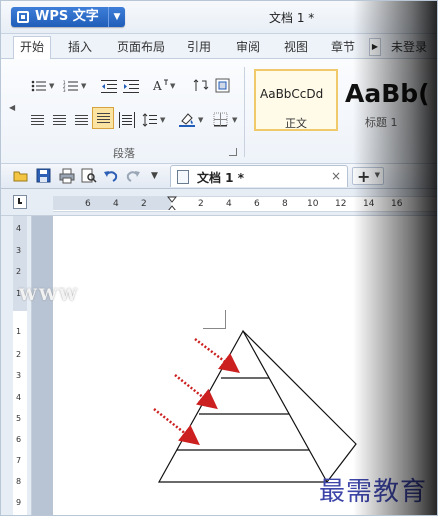 This screenshot has height=516, width=438. Describe the element at coordinates (39, 86) in the screenshot. I see `bullet-list-icon` at that location.